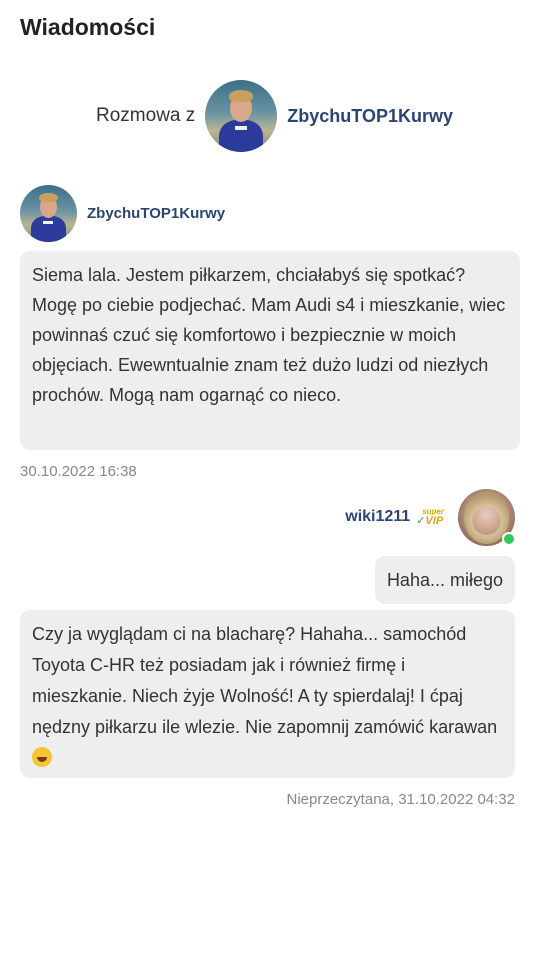  What do you see at coordinates (42, 757) in the screenshot?
I see `rolling-laughing-emoji-icon` at bounding box center [42, 757].